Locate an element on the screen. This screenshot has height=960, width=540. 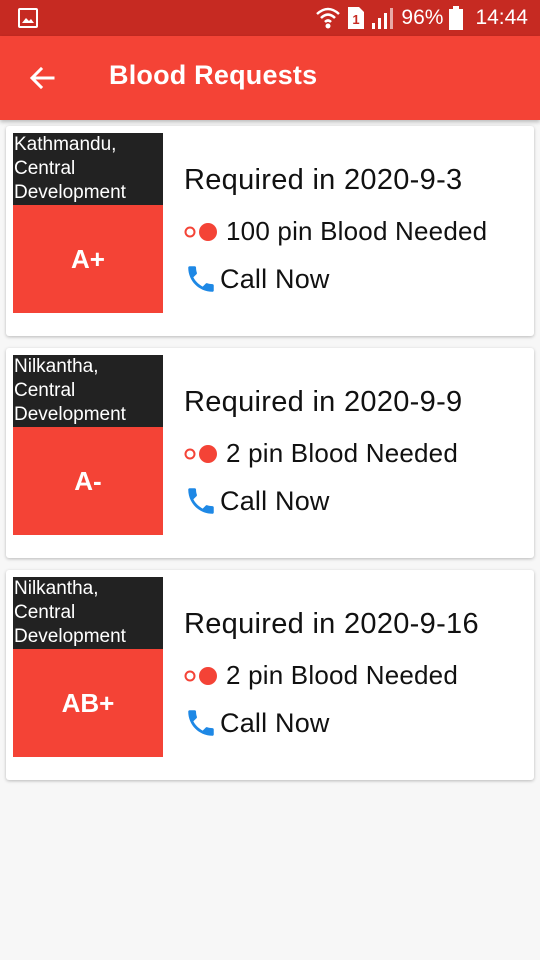
wifi-icon is located at coordinates (328, 18).